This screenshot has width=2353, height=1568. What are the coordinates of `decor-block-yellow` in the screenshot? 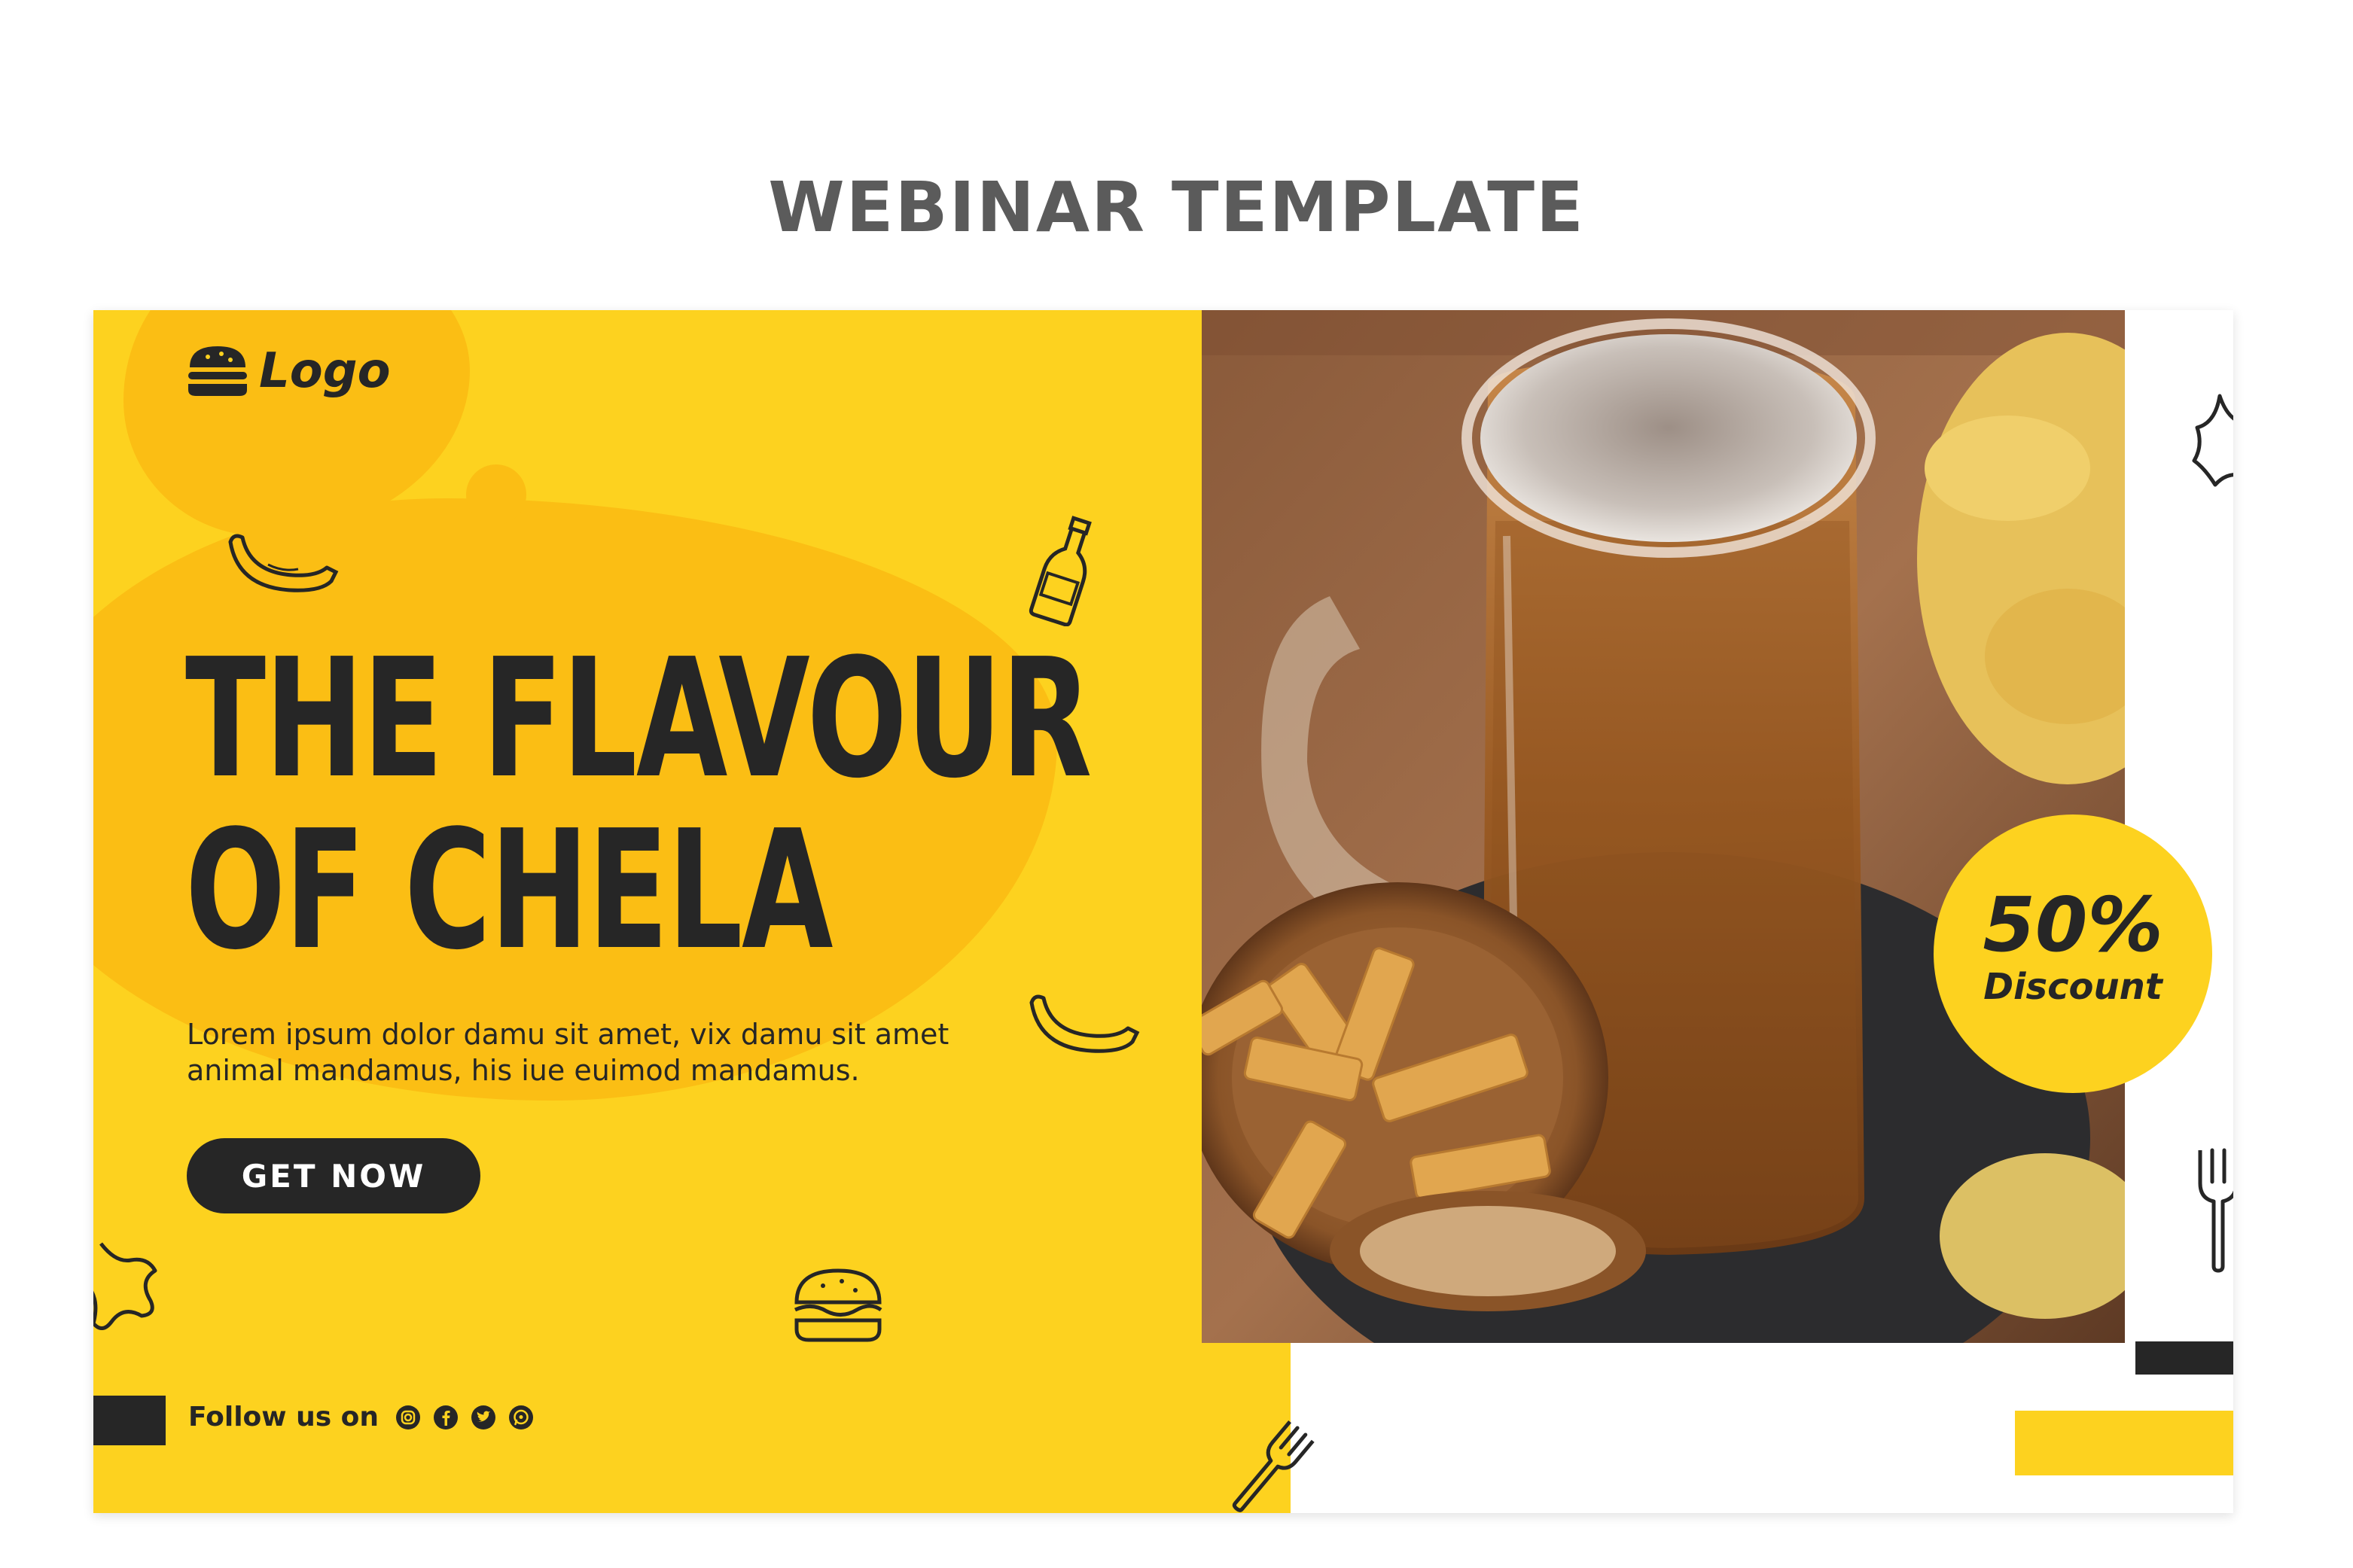 It's located at (2124, 1443).